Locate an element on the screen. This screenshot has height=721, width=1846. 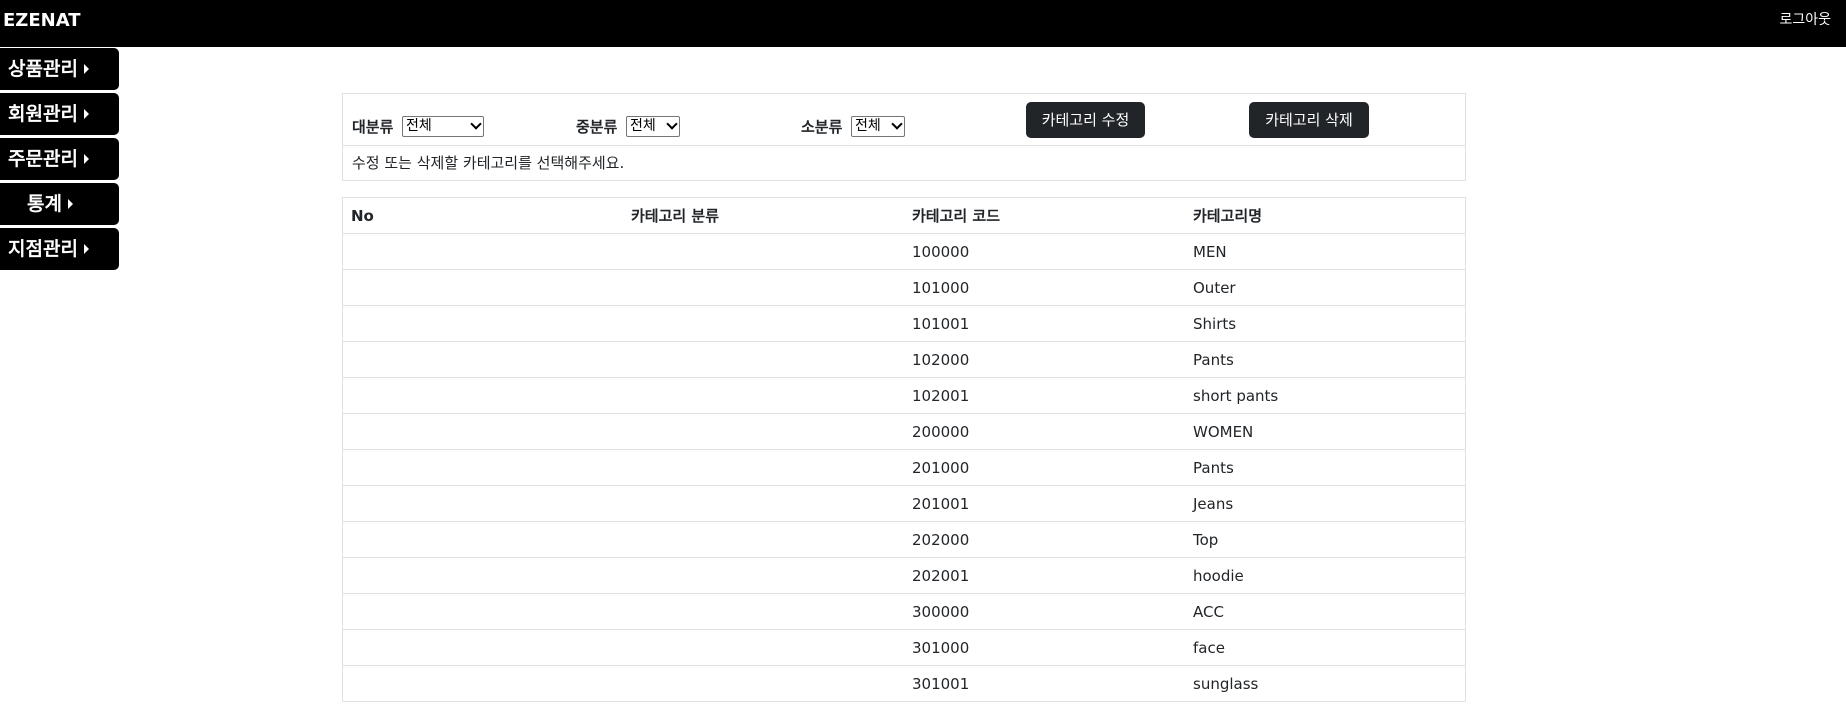
table-row: 201000 Pants is located at coordinates (904, 468).